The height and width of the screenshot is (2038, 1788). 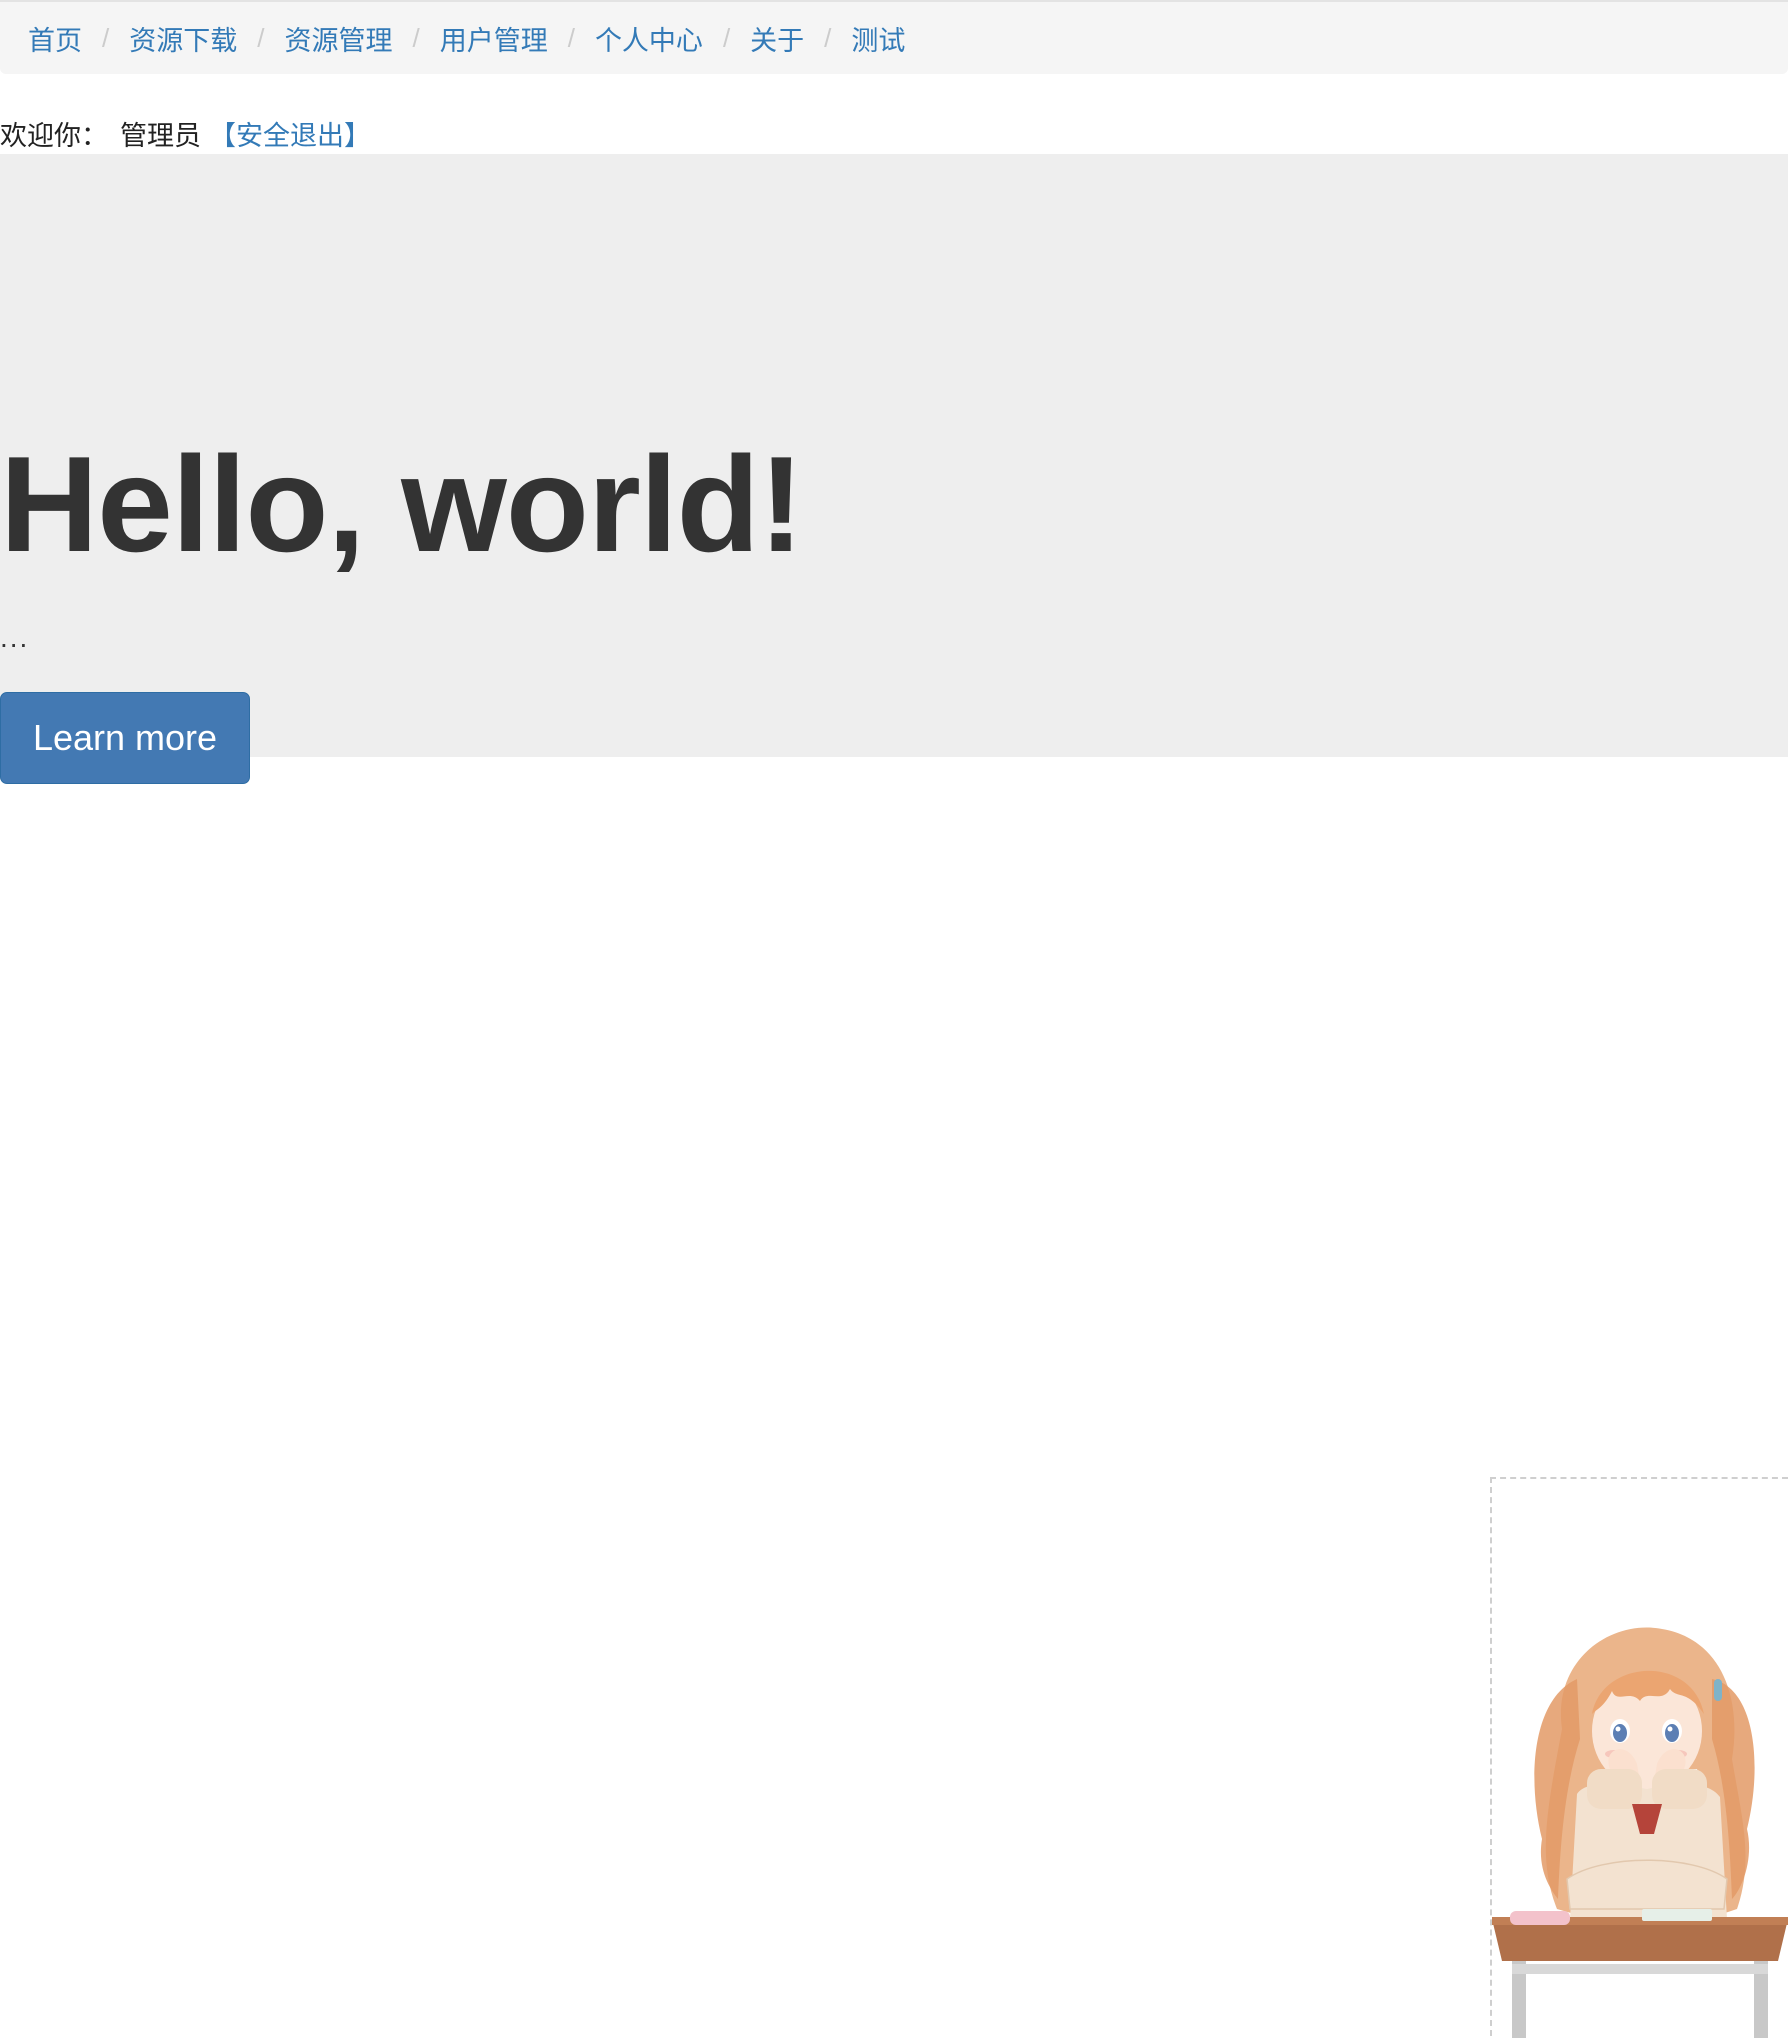 I want to click on welcome-bar: 欢迎你： 管理员 【安全退出】, so click(x=185, y=133).